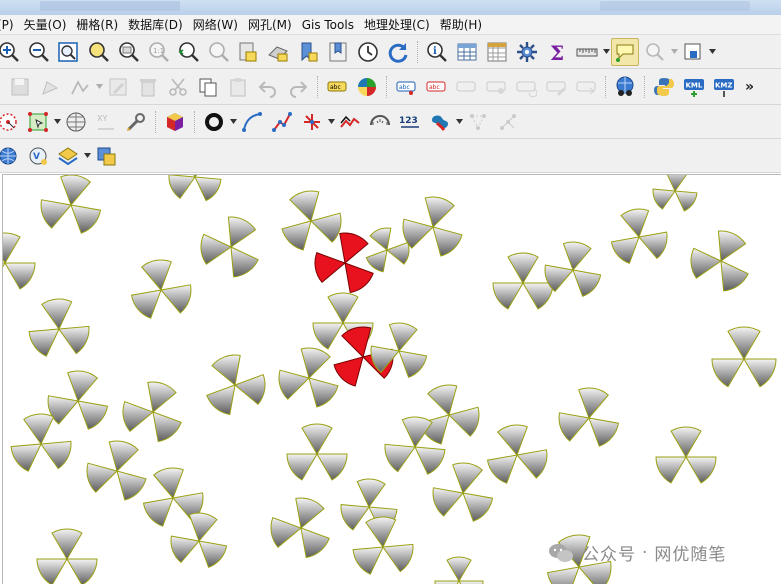 The width and height of the screenshot is (781, 584). Describe the element at coordinates (496, 87) in the screenshot. I see `show-hide-labels-button` at that location.